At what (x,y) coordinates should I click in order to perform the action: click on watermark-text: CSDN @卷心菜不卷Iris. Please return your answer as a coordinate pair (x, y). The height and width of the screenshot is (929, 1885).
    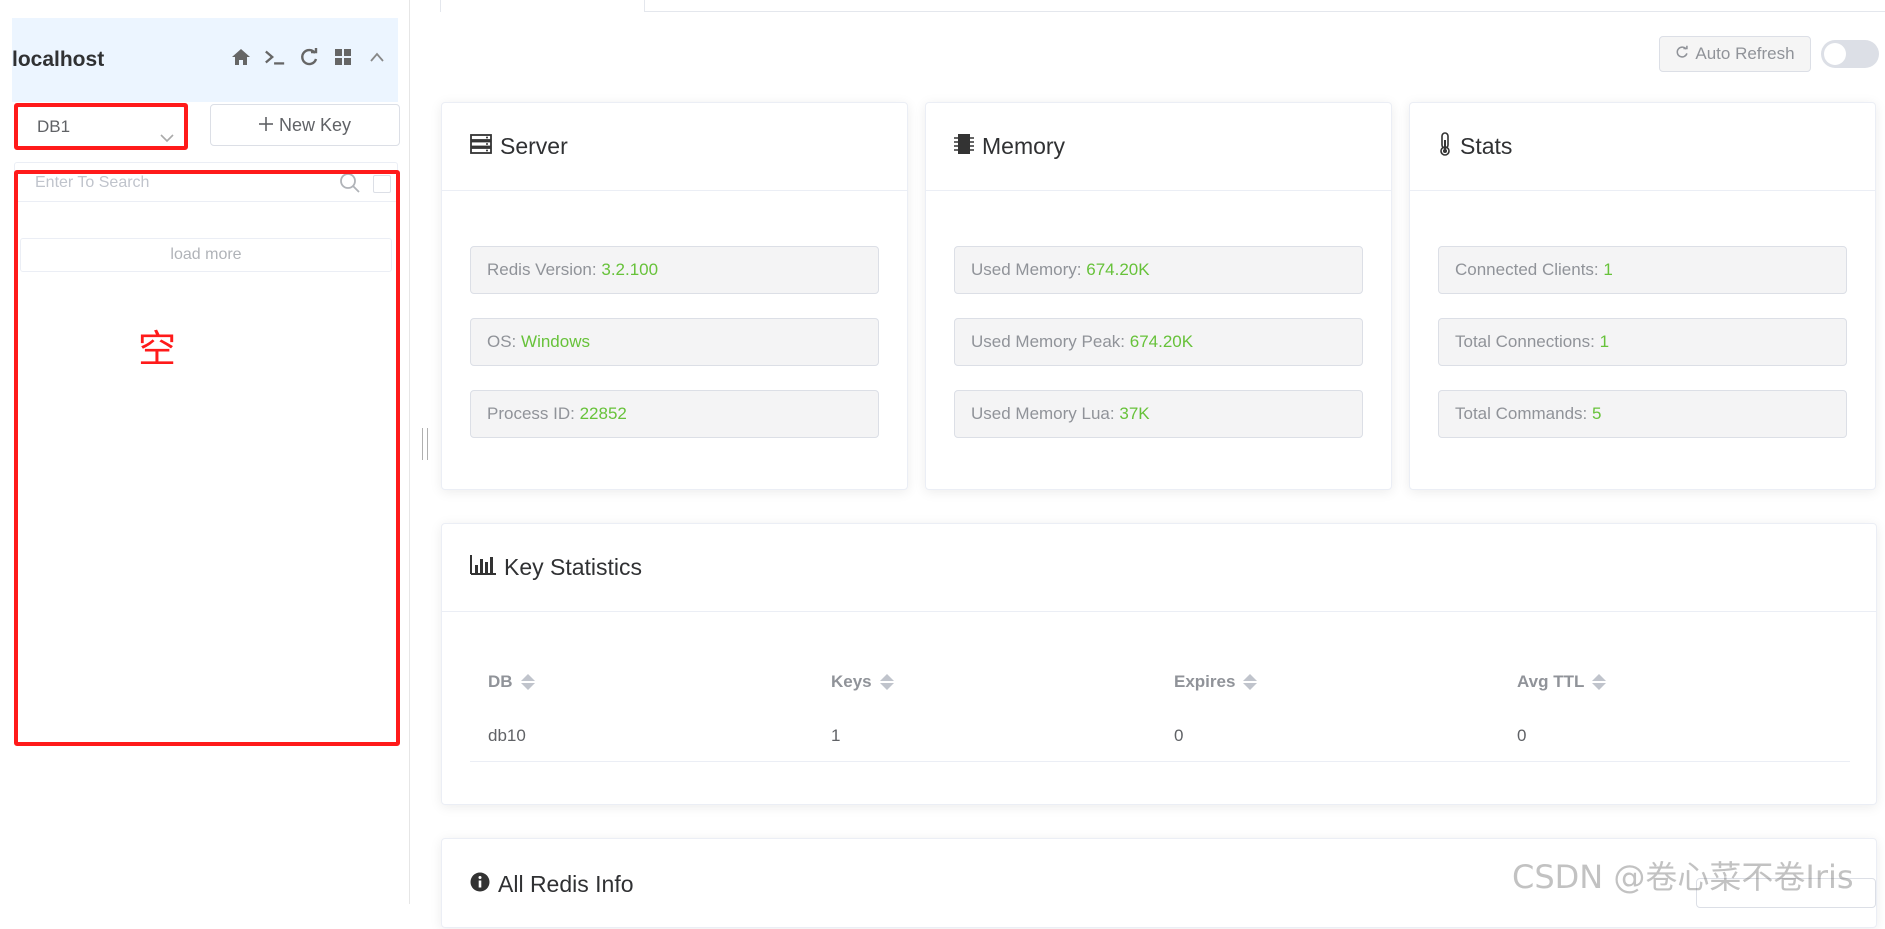
    Looking at the image, I should click on (1683, 877).